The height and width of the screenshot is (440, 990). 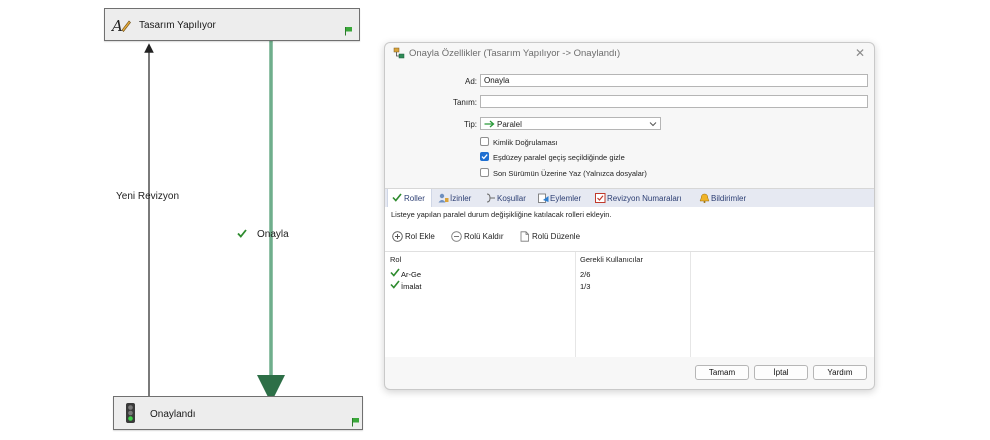 I want to click on traffic-light-icon, so click(x=130, y=413).